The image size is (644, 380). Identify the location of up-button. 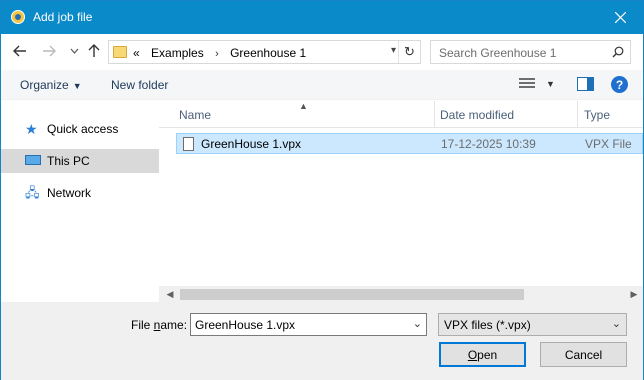
(94, 51).